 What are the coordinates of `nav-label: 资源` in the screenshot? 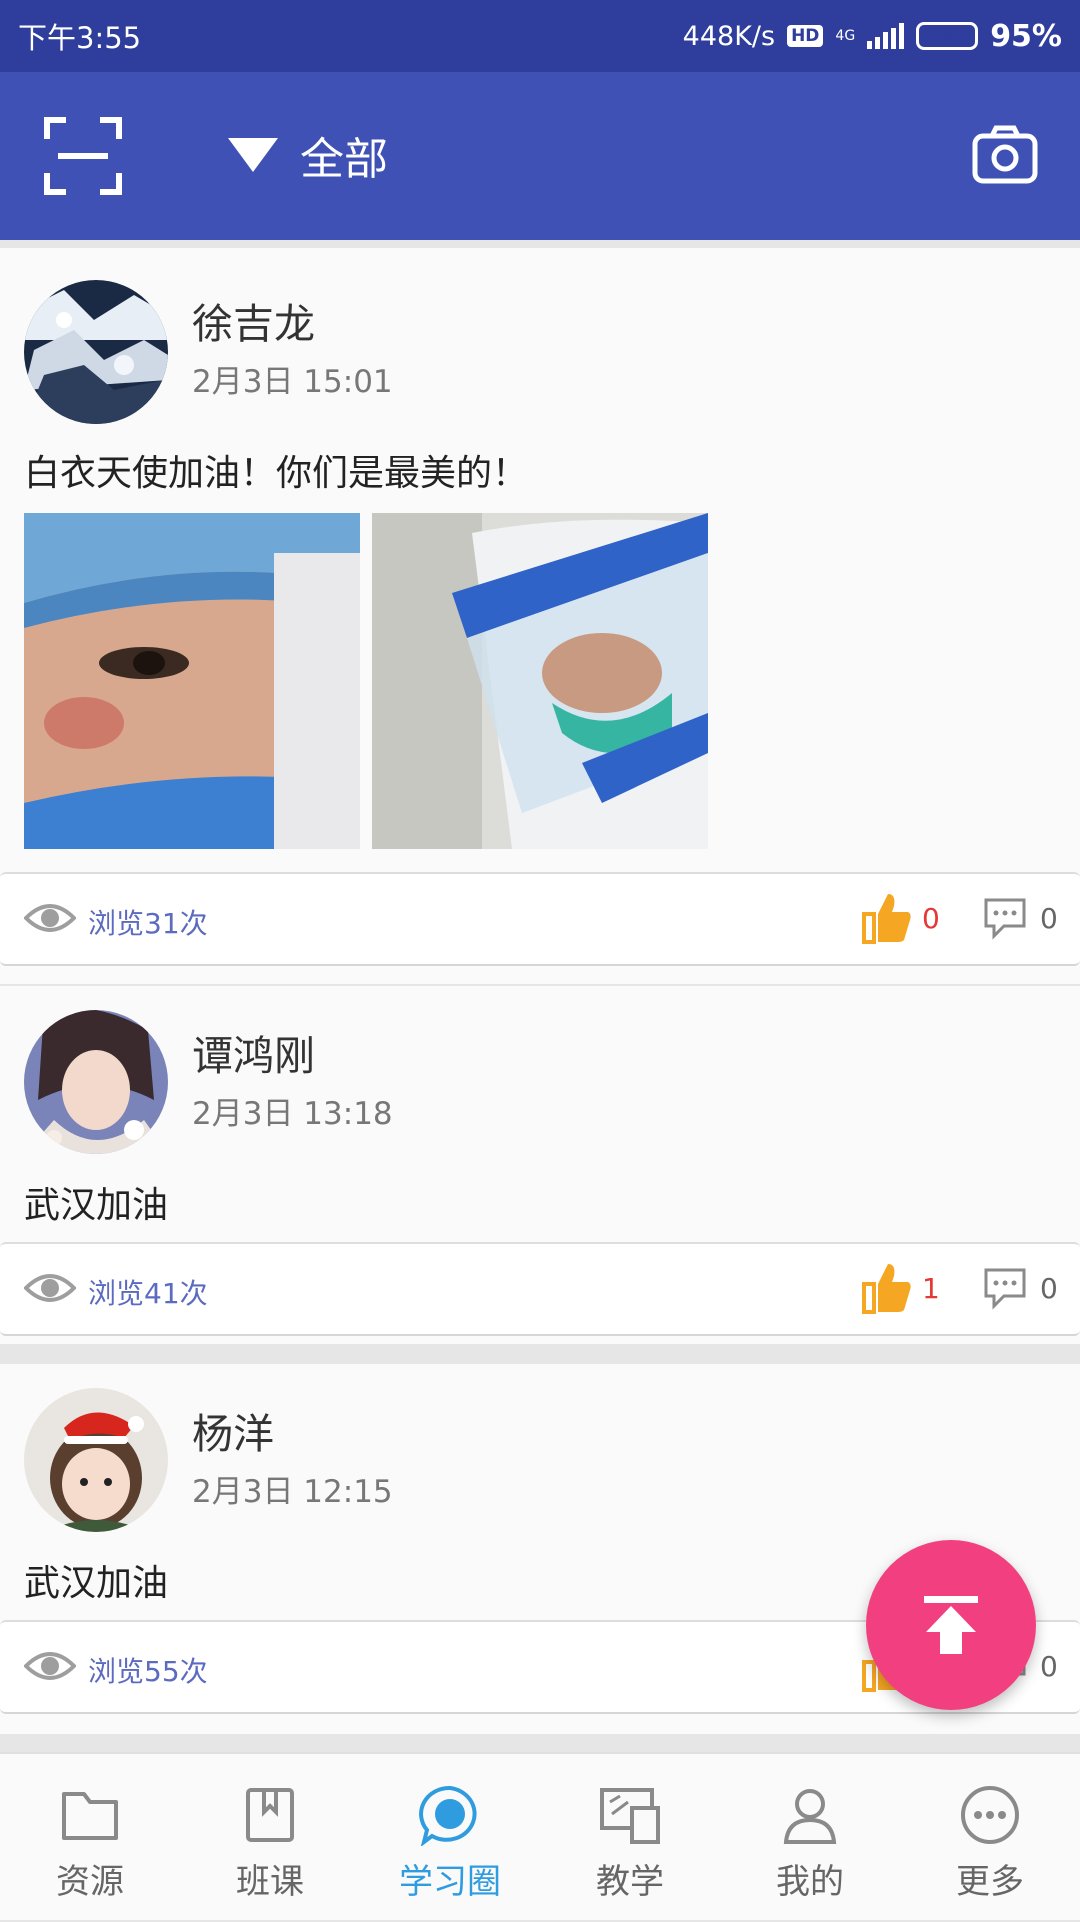 It's located at (90, 1882).